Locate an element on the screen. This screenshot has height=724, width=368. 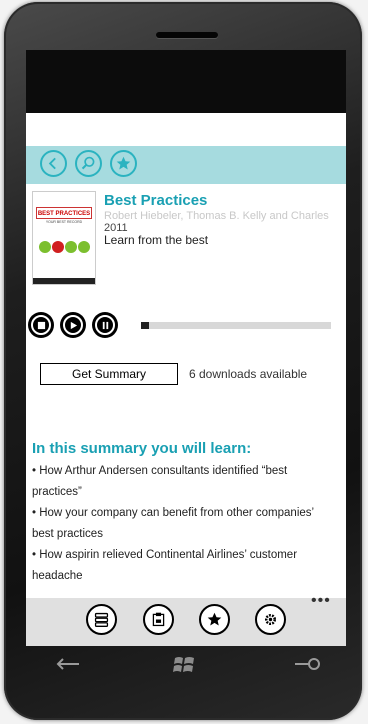
top-toolbar is located at coordinates (186, 165).